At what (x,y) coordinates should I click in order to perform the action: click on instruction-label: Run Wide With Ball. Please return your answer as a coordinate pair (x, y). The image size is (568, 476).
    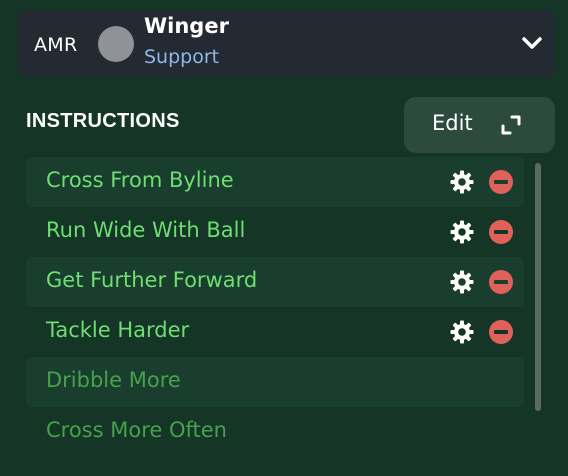
    Looking at the image, I should click on (146, 230).